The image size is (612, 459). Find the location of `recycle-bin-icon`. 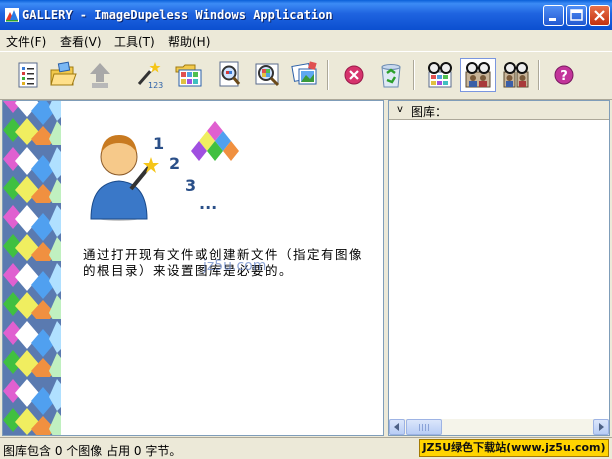

recycle-bin-icon is located at coordinates (391, 76).